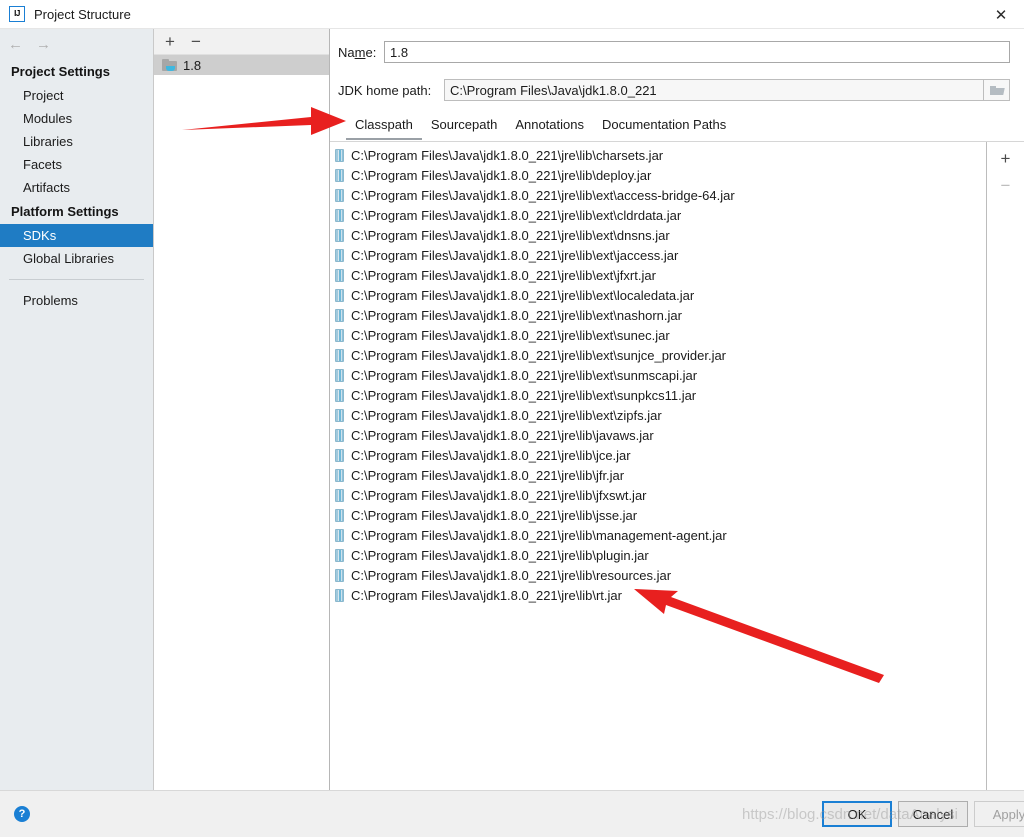 The width and height of the screenshot is (1024, 837). What do you see at coordinates (192, 65) in the screenshot?
I see `sdk-list-item-label: 1.8` at bounding box center [192, 65].